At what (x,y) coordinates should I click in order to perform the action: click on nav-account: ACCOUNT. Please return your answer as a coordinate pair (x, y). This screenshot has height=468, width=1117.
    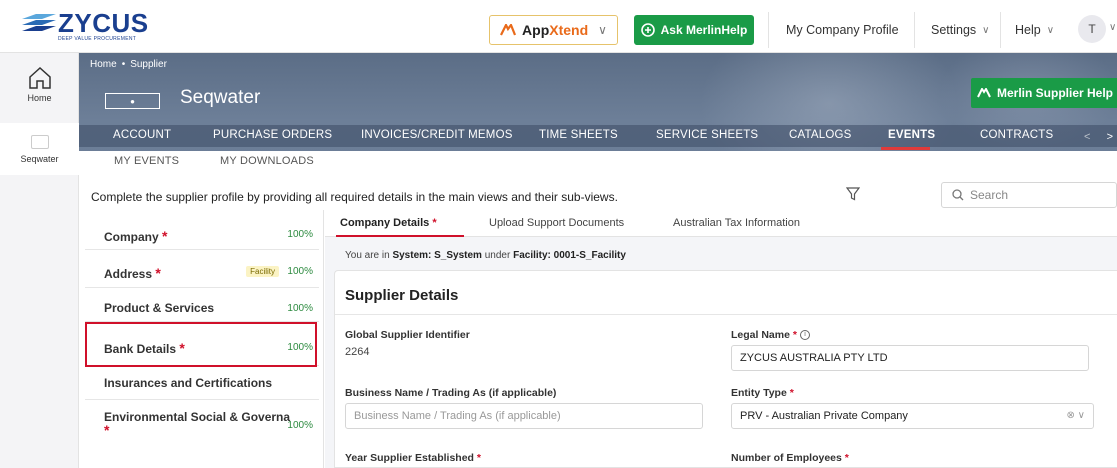
    Looking at the image, I should click on (142, 135).